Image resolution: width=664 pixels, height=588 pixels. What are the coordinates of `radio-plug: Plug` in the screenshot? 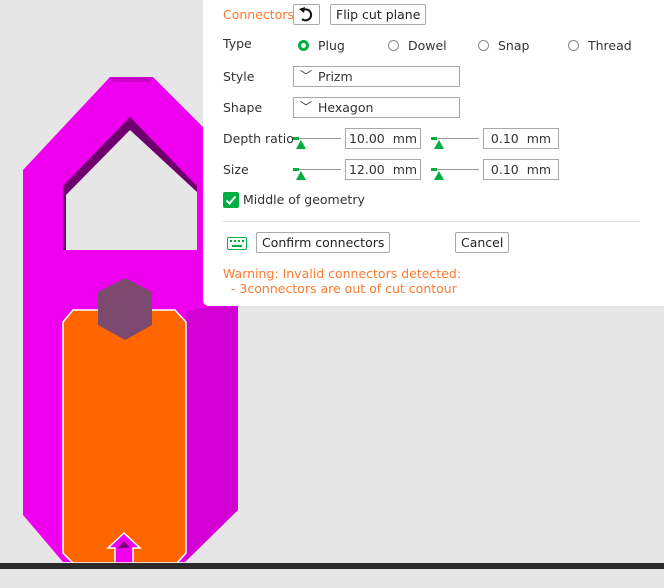 It's located at (321, 45).